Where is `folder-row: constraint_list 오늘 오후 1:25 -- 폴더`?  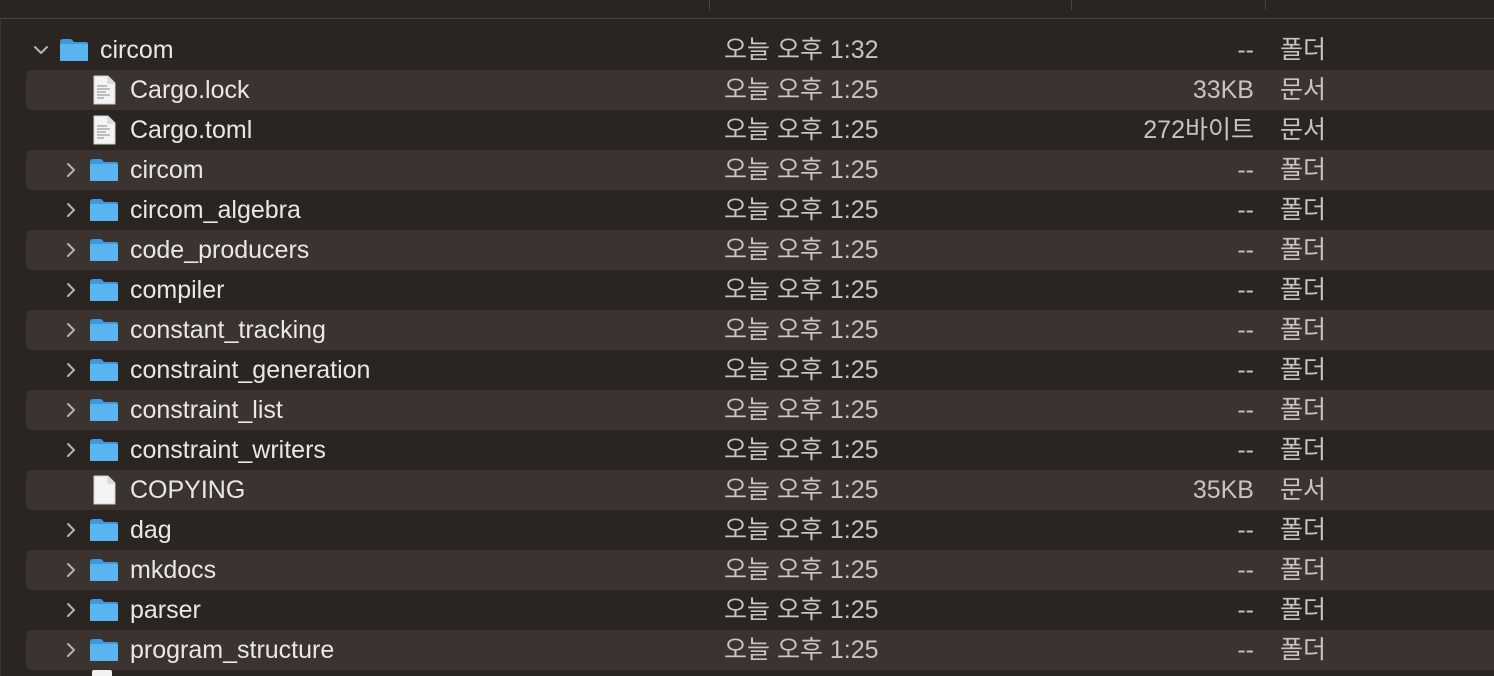
folder-row: constraint_list 오늘 오후 1:25 -- 폴더 is located at coordinates (760, 410).